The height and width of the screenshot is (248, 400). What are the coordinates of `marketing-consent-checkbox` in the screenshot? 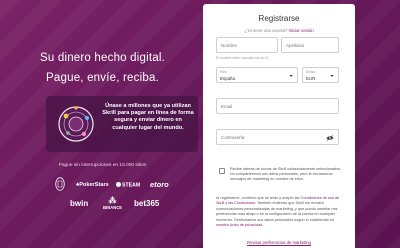 It's located at (222, 171).